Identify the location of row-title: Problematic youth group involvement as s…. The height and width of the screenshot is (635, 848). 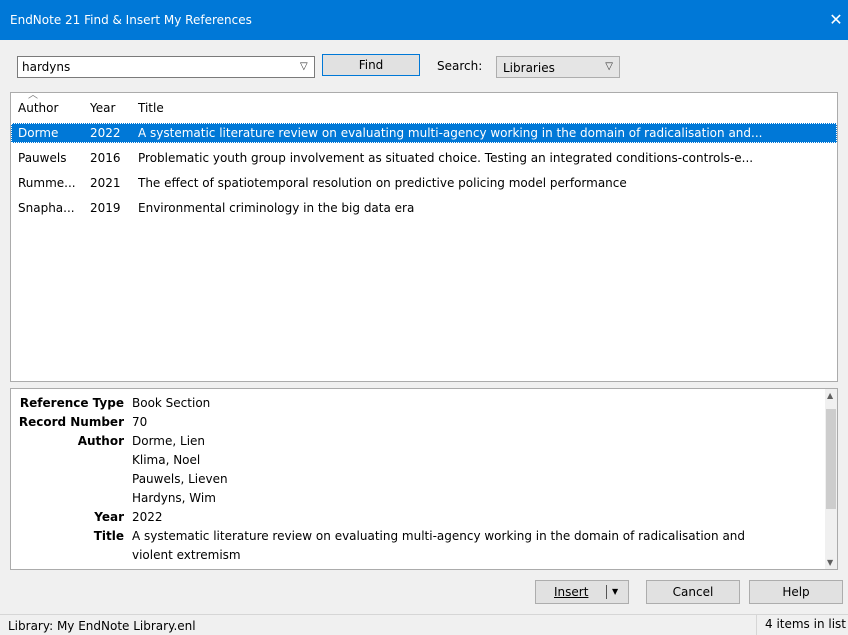
(446, 158).